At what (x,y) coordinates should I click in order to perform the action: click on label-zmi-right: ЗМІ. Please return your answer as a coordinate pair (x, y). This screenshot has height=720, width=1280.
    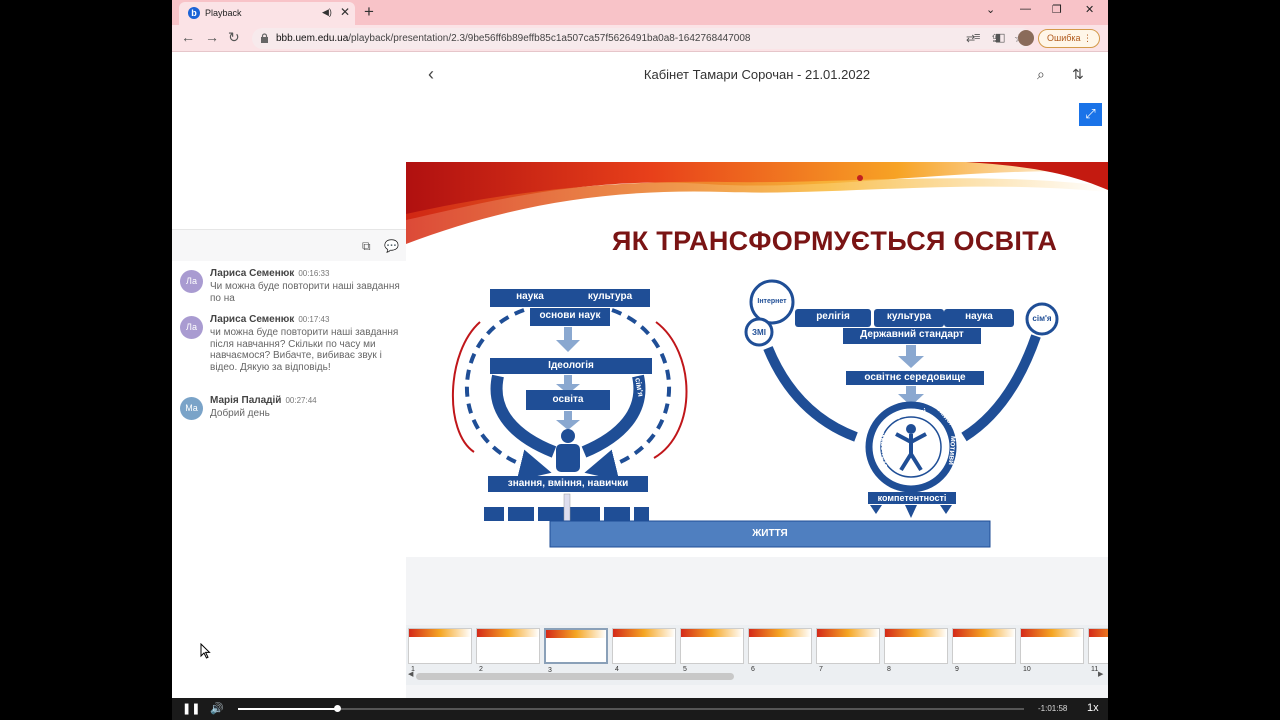
    Looking at the image, I should click on (759, 332).